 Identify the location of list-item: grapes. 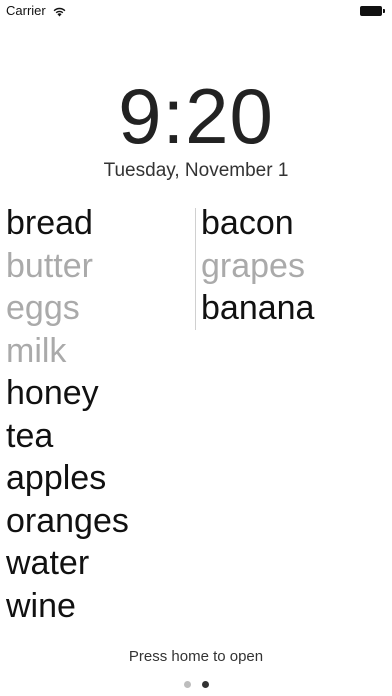
(293, 266).